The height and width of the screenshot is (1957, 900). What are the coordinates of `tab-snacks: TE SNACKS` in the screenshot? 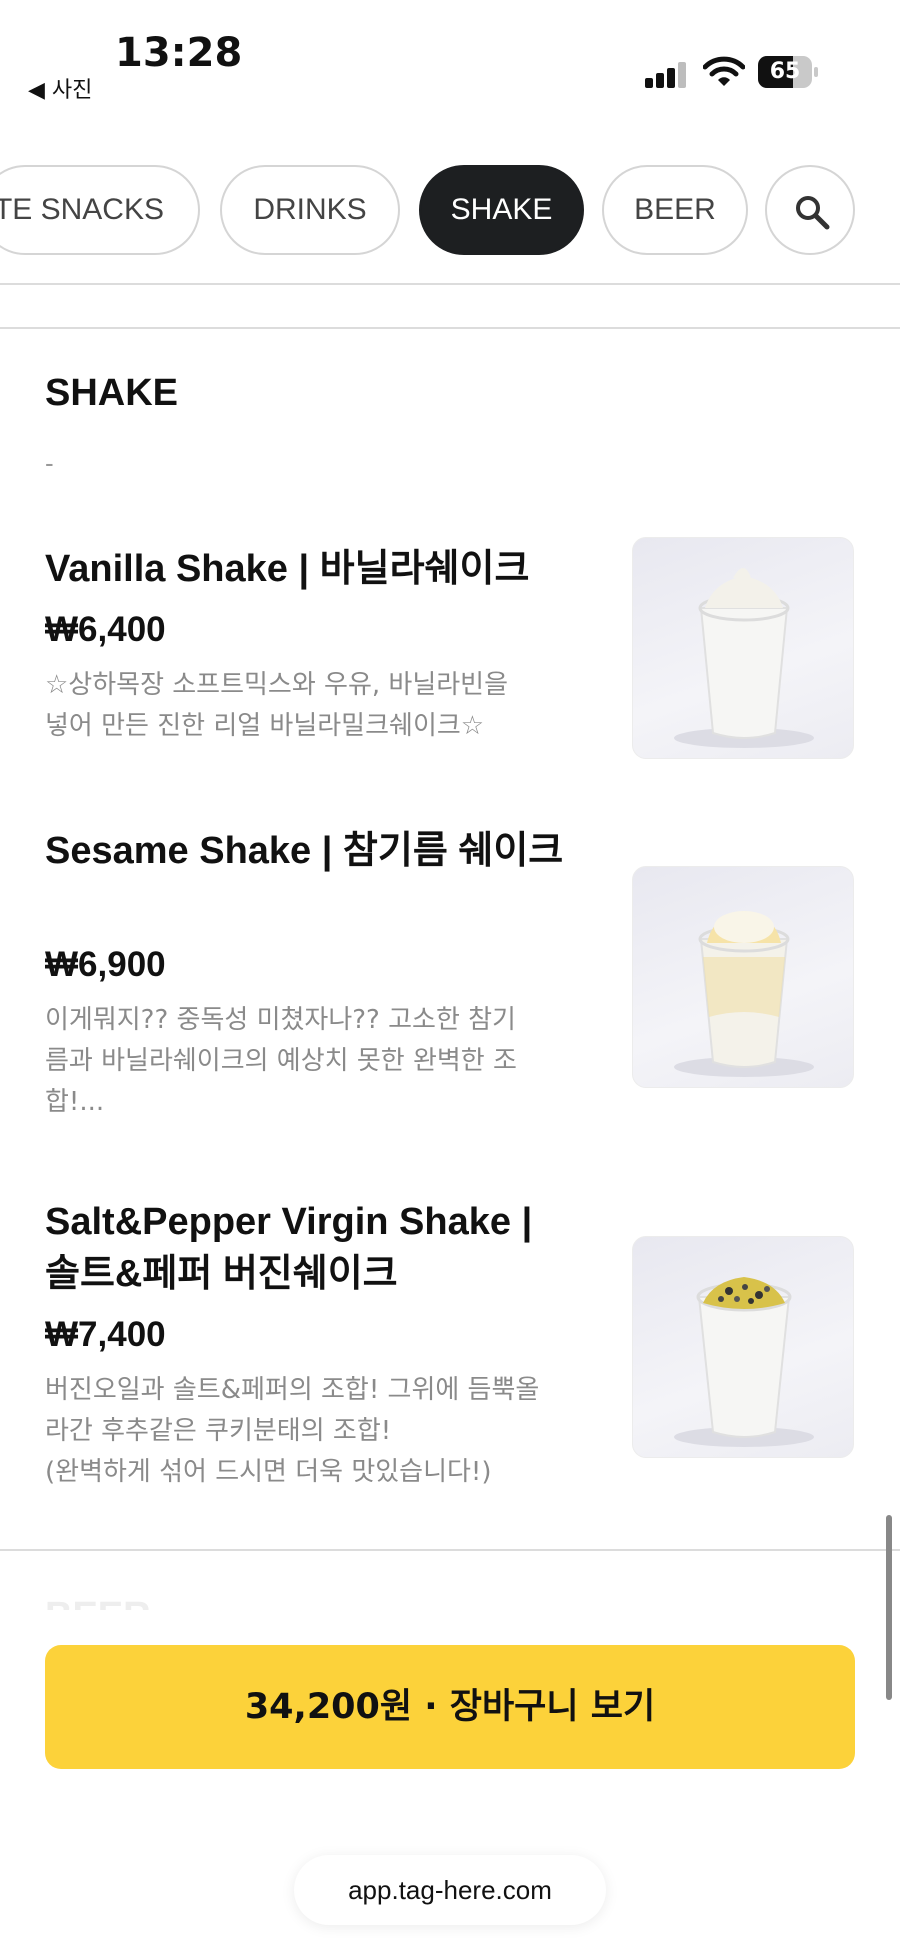 It's located at (100, 210).